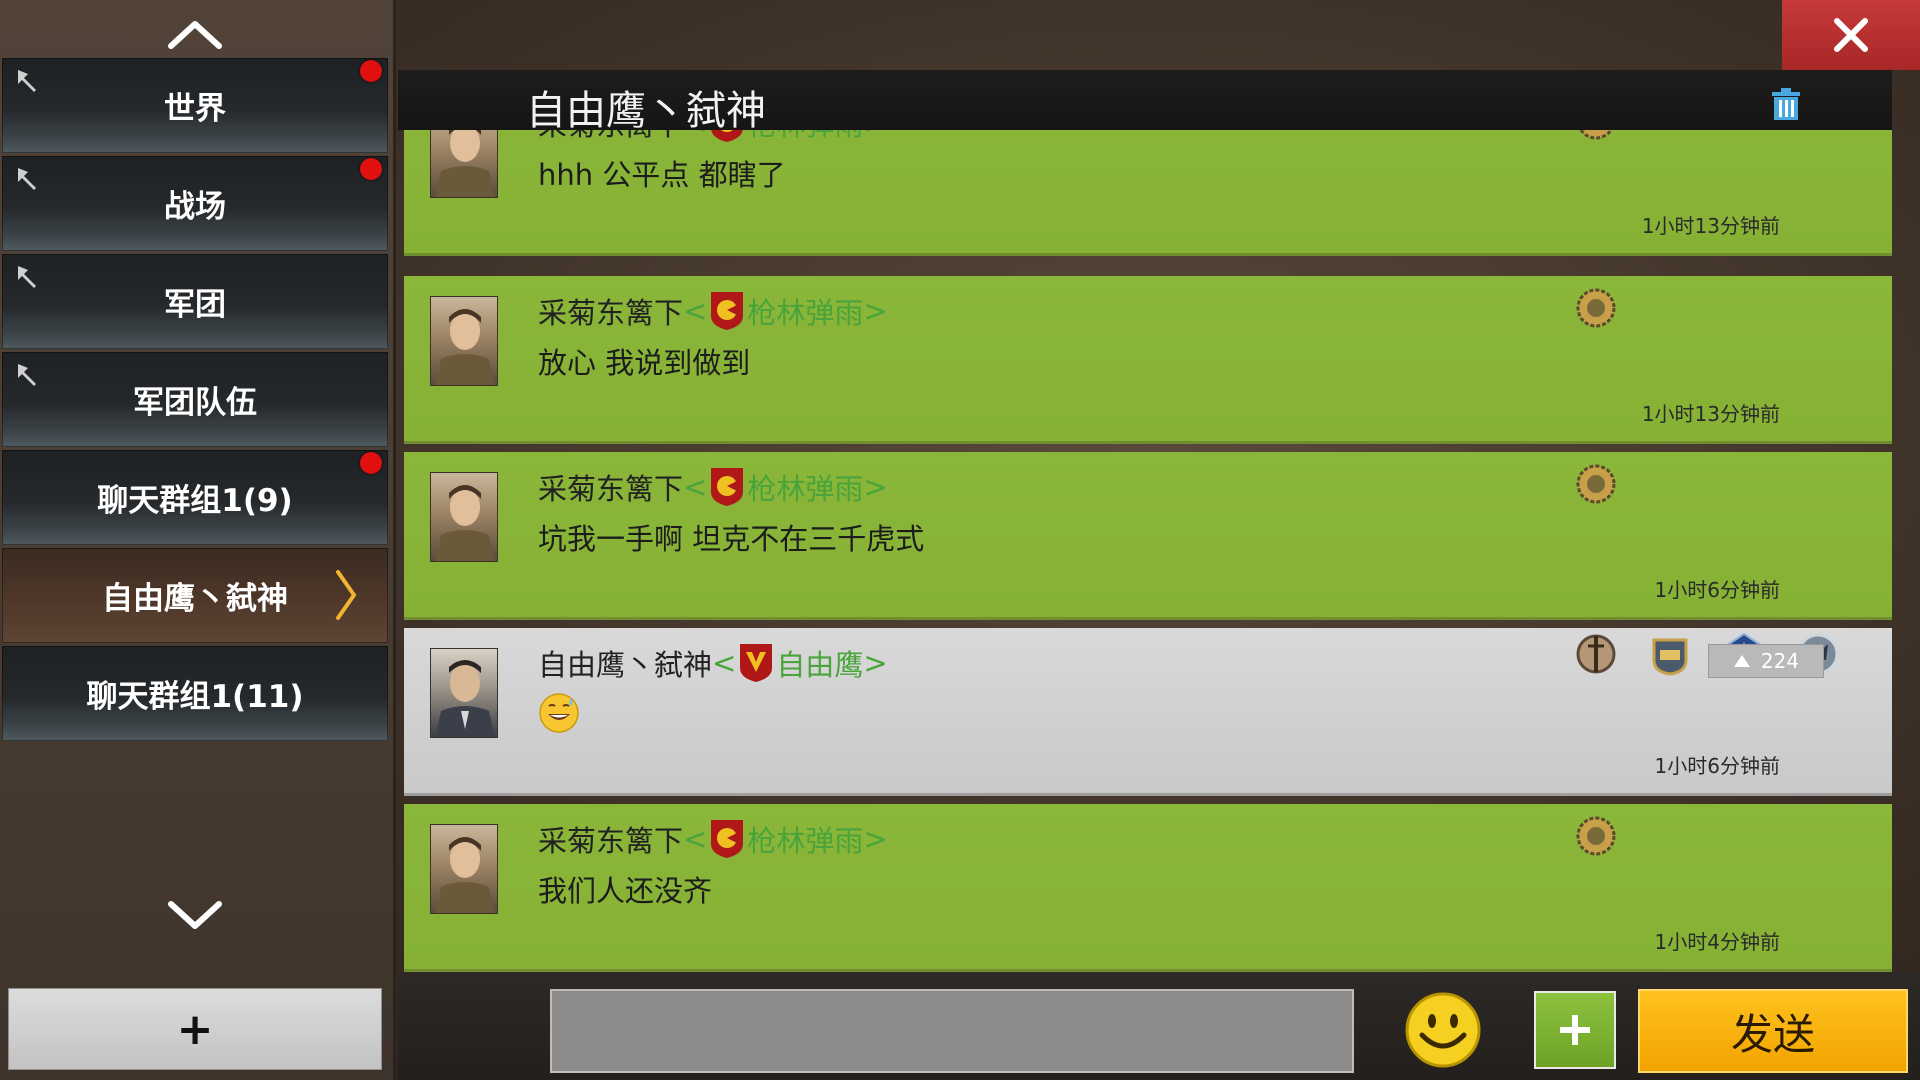  What do you see at coordinates (195, 34) in the screenshot?
I see `chevron-up-icon` at bounding box center [195, 34].